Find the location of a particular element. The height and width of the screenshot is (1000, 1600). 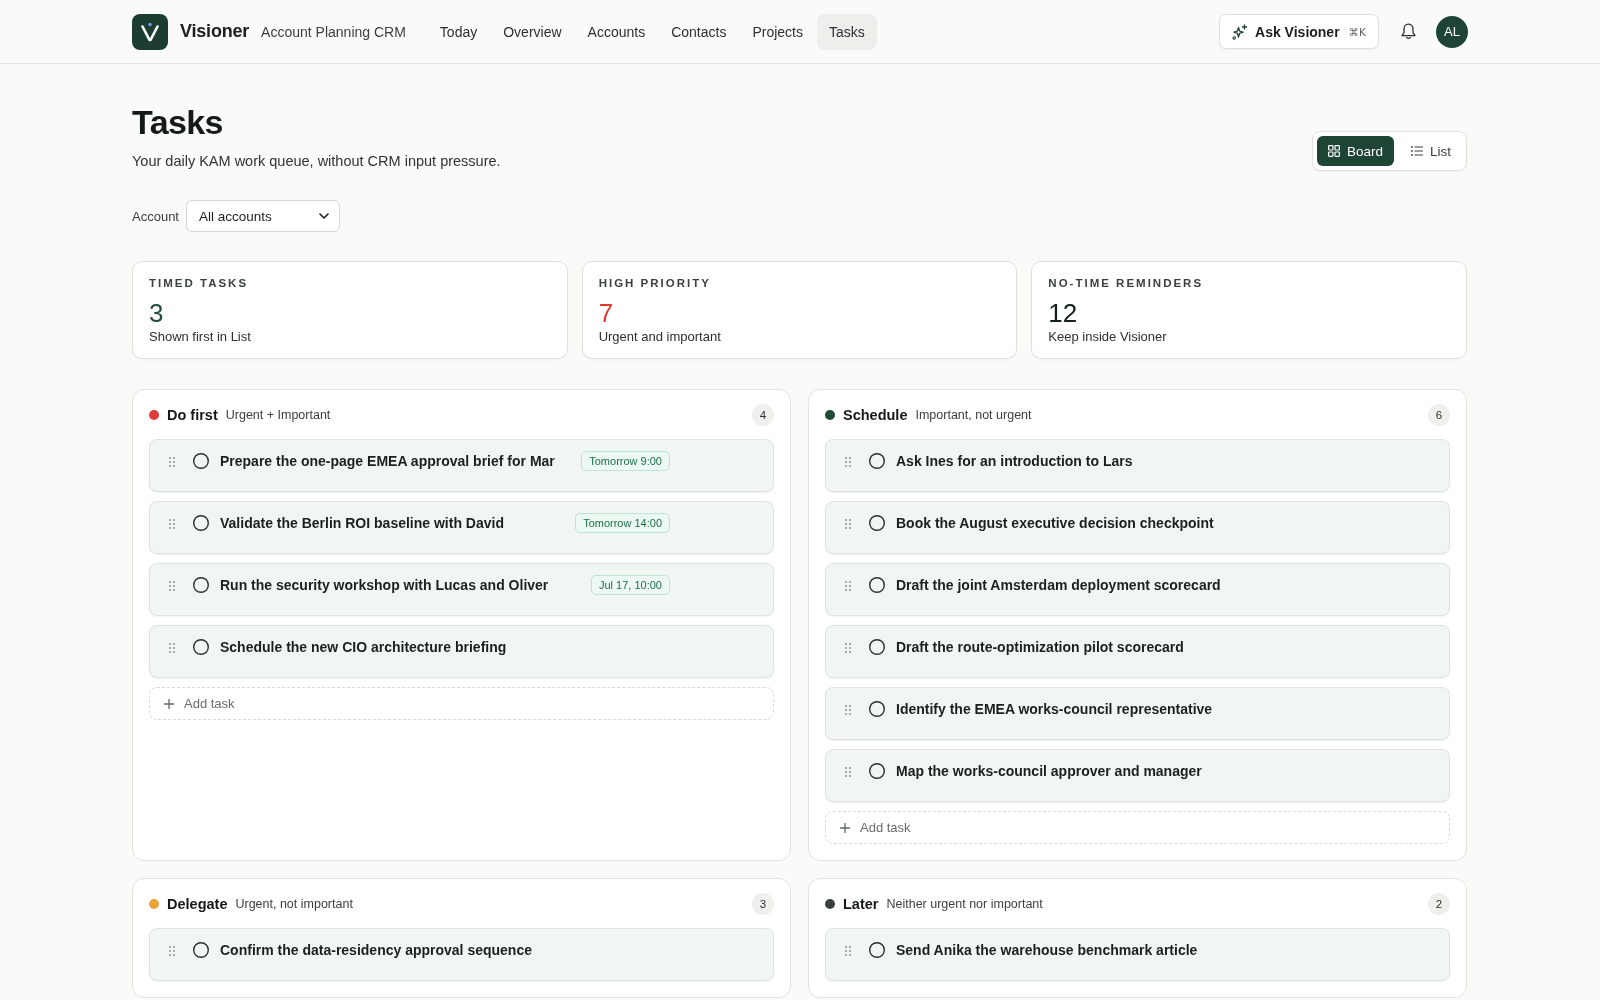

chevron-down-icon is located at coordinates (324, 216).